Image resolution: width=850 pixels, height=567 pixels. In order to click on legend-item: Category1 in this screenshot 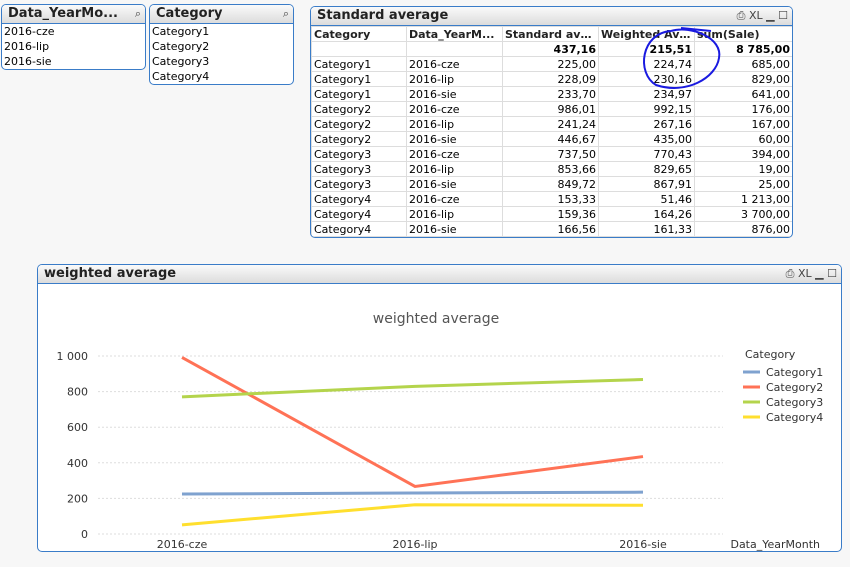, I will do `click(794, 372)`.